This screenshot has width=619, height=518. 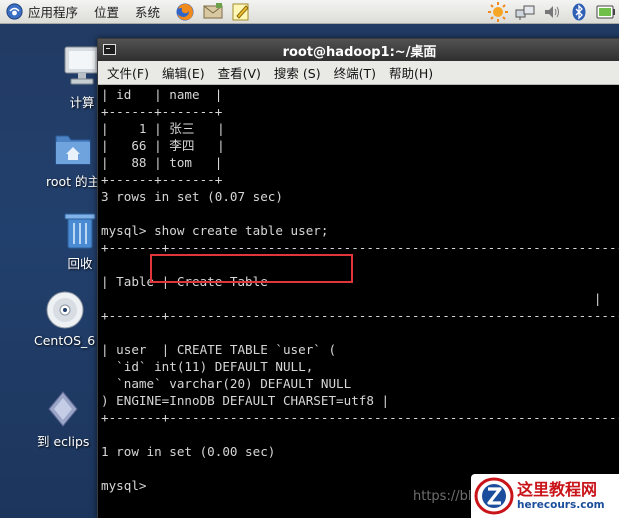 What do you see at coordinates (251, 268) in the screenshot?
I see `command-highlight-box` at bounding box center [251, 268].